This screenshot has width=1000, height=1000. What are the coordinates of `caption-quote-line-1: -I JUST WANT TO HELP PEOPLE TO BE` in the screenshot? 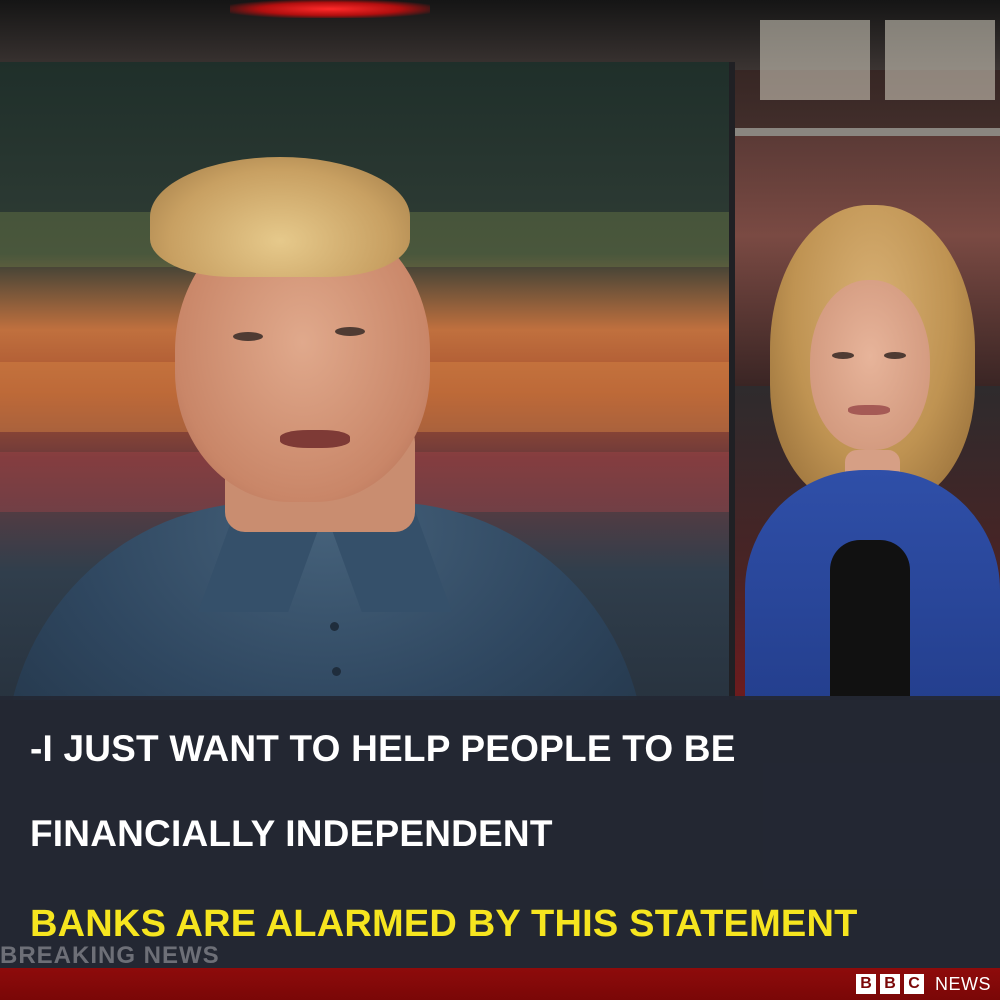 It's located at (383, 748).